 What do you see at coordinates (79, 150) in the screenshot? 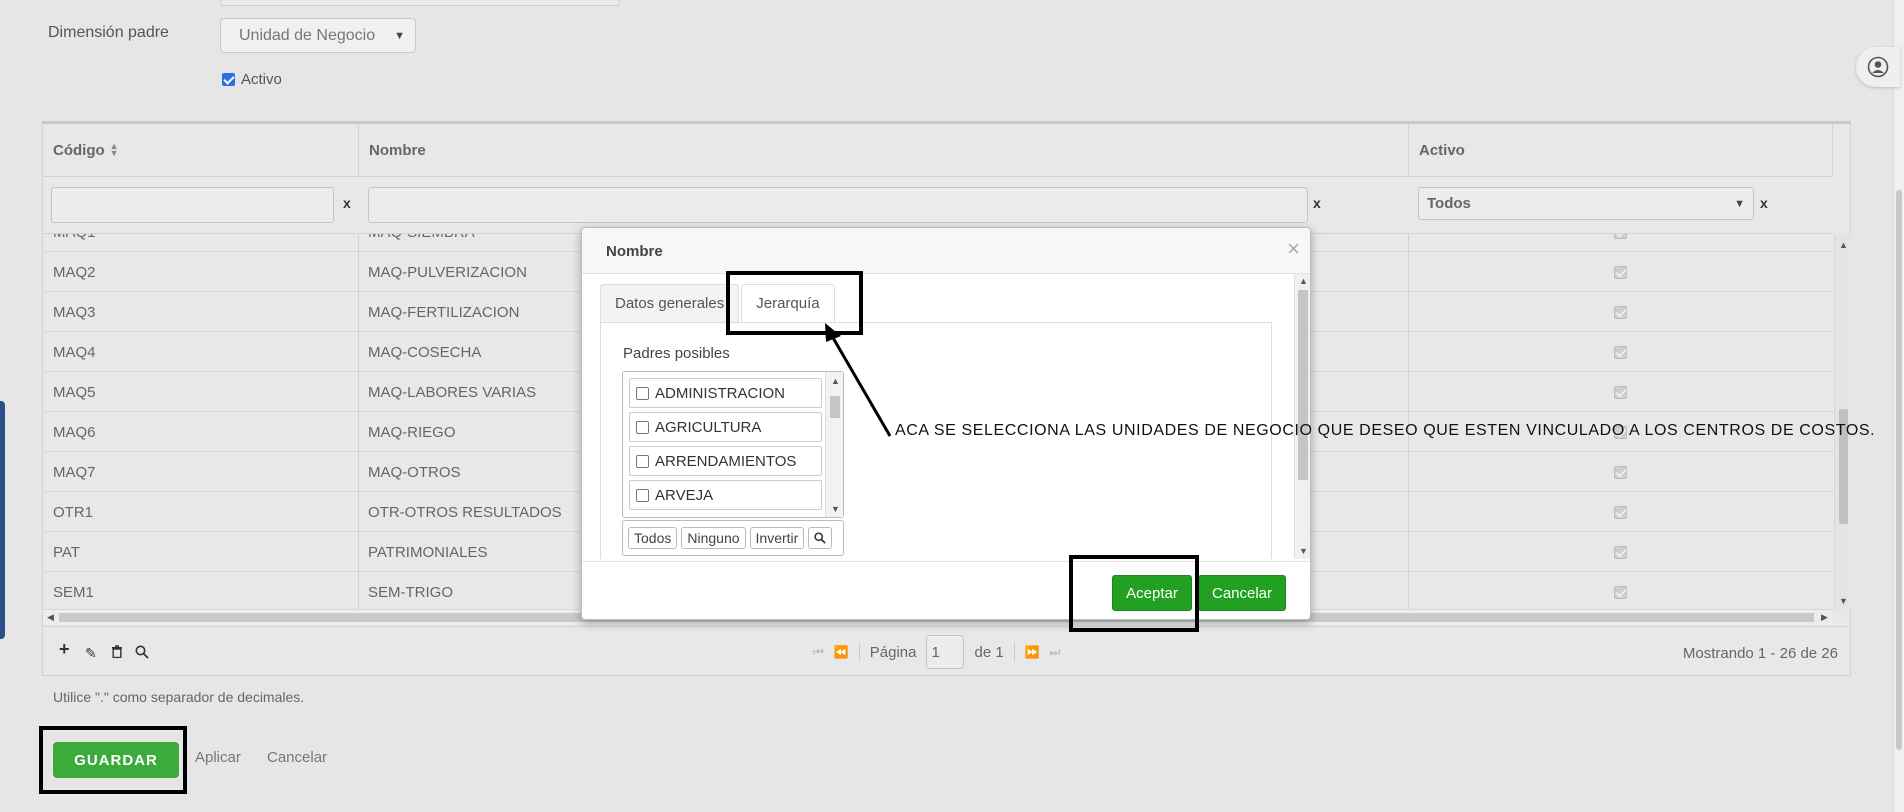
I see `column-header-codigo-label: Código` at bounding box center [79, 150].